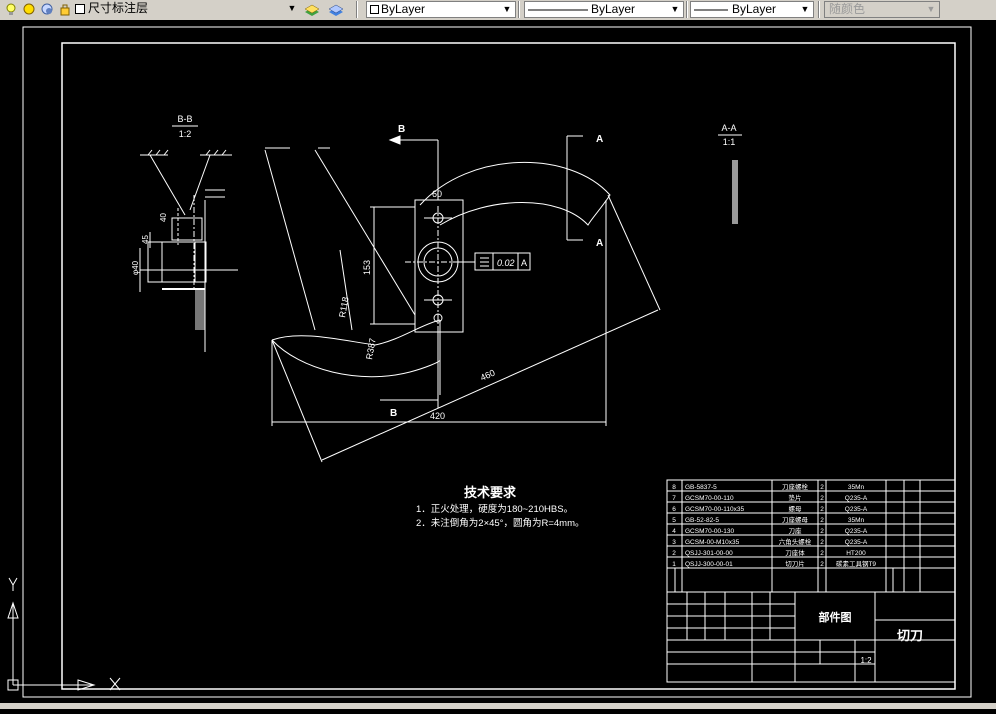  What do you see at coordinates (796, 508) in the screenshot?
I see `bom-cell-name: 螺母` at bounding box center [796, 508].